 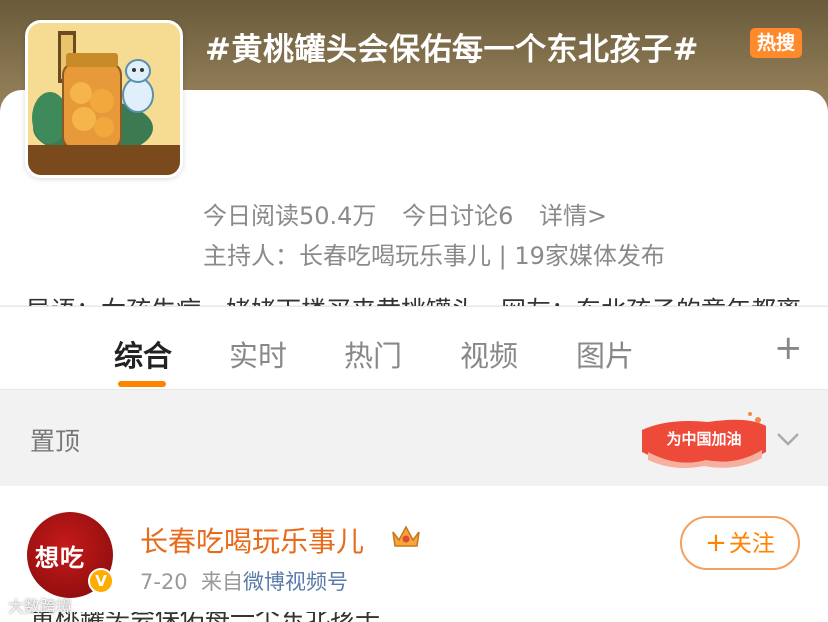 I want to click on source-prefix: 来自, so click(x=222, y=582).